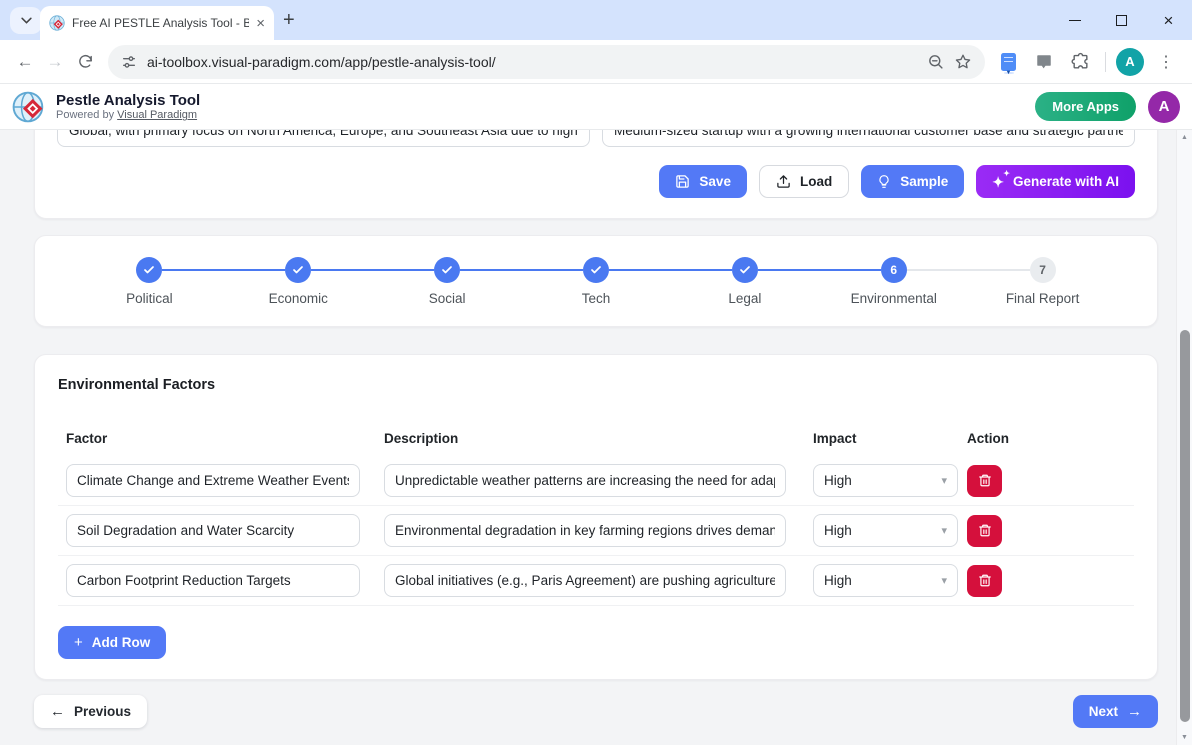  I want to click on browser-profile-avatar: A, so click(1130, 61).